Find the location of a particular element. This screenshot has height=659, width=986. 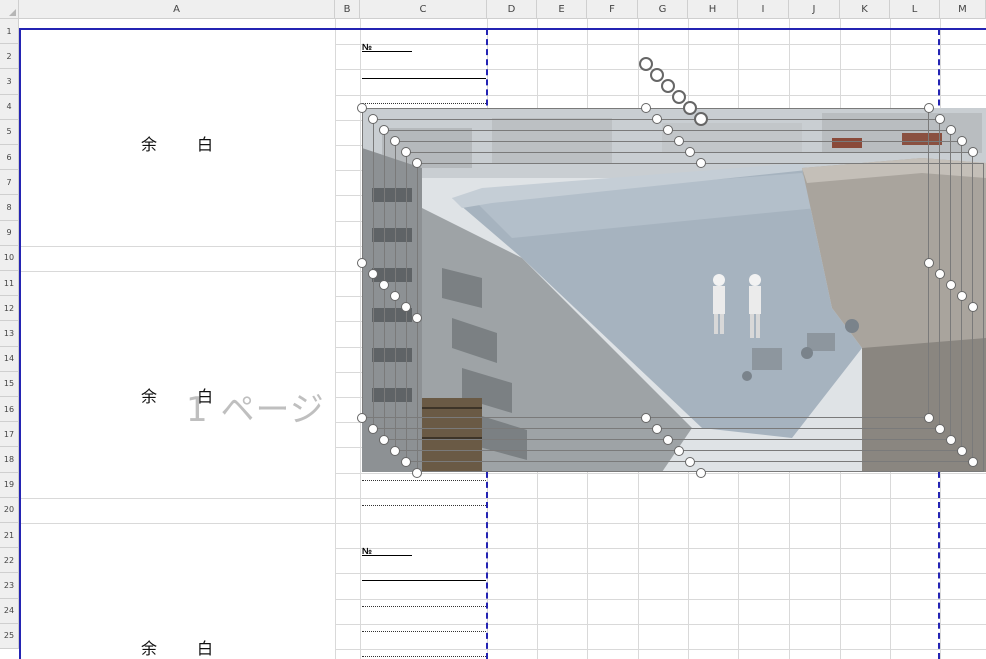

row-header-13: 13 is located at coordinates (9, 334).